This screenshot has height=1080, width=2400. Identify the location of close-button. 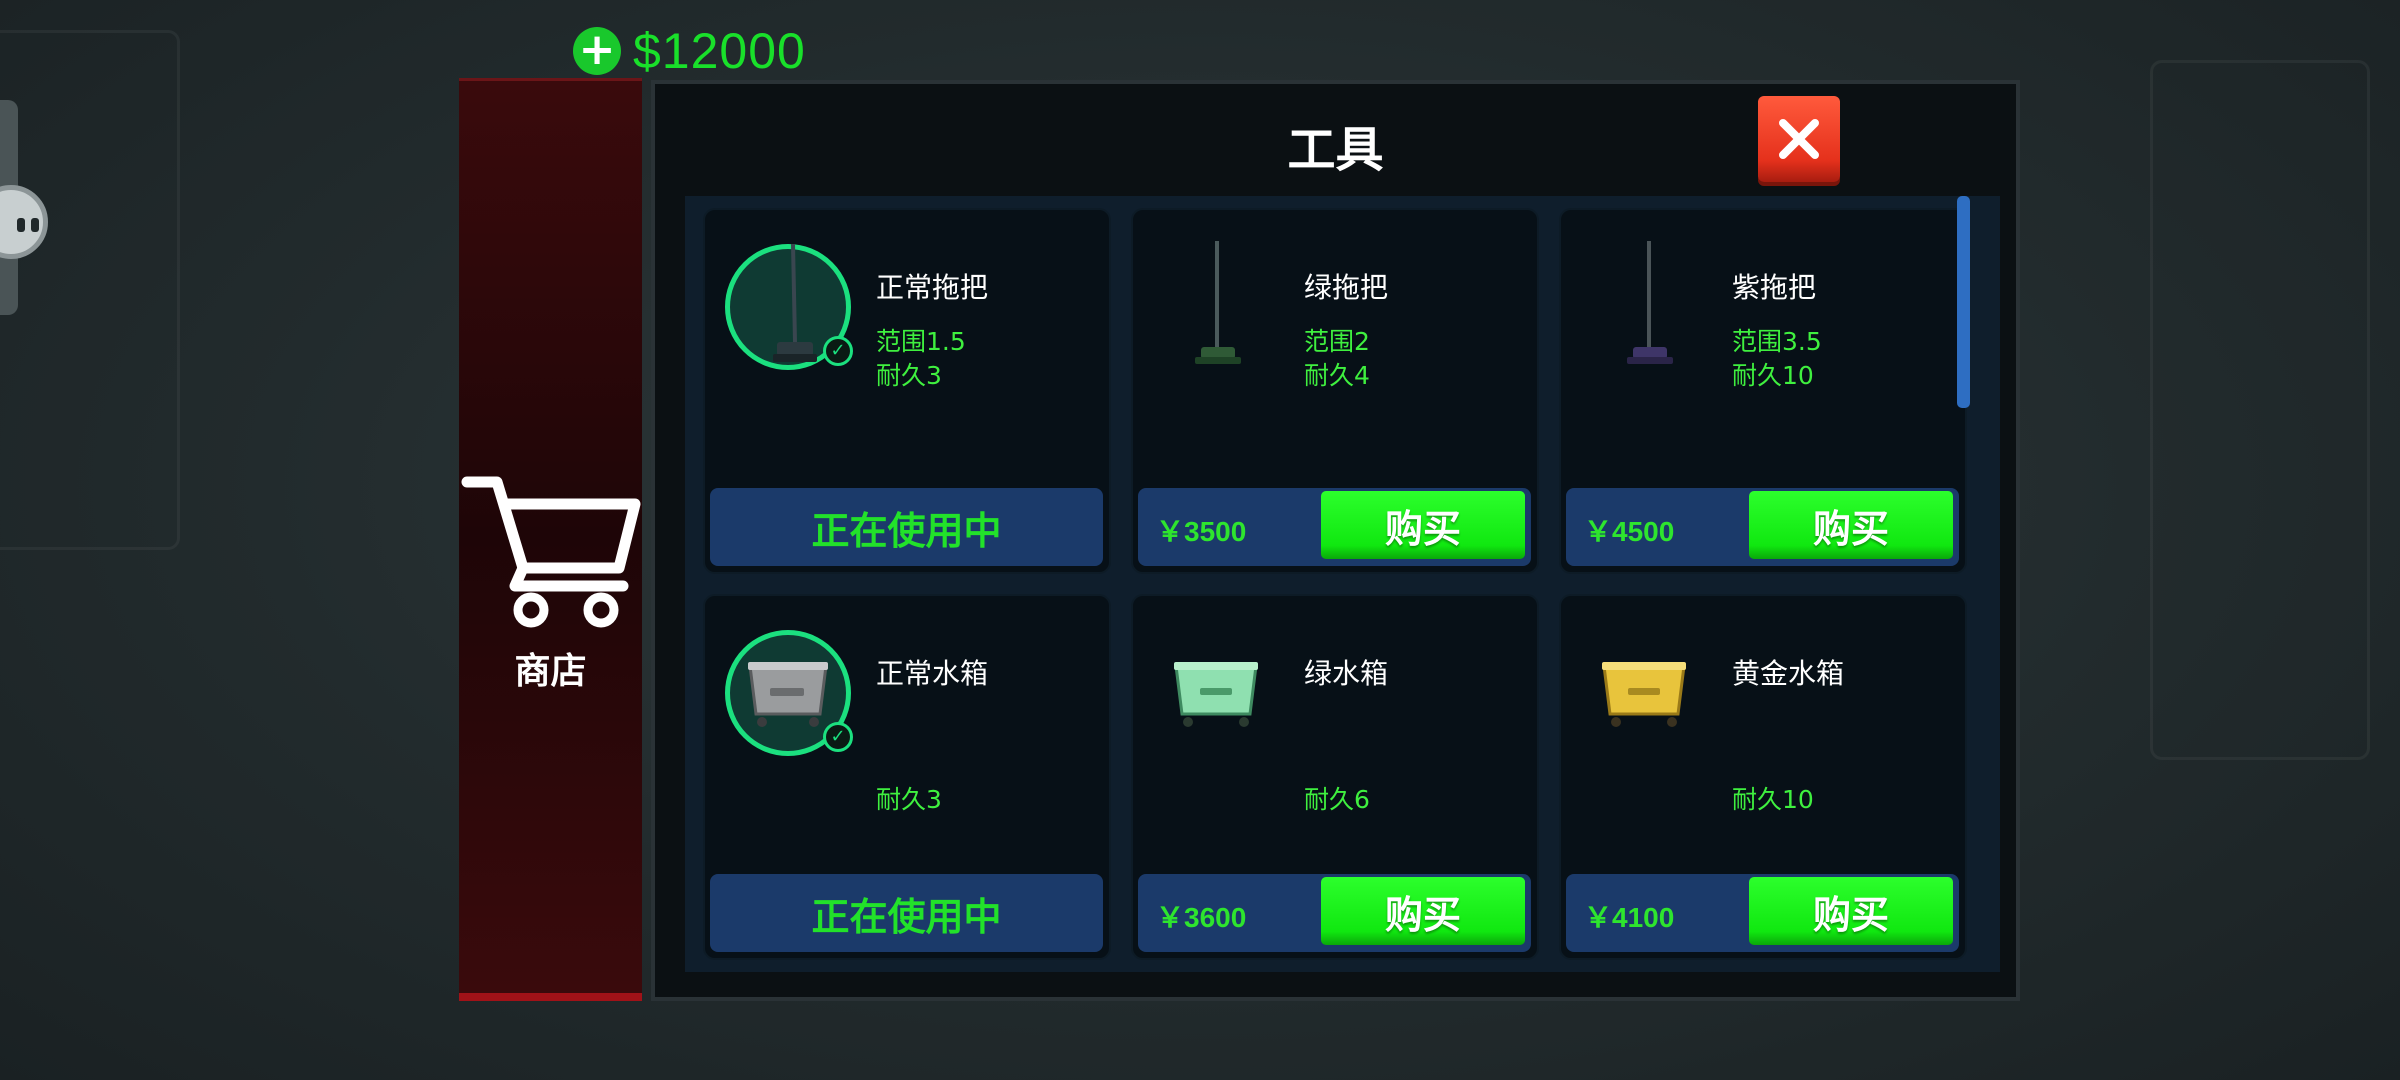
(1799, 139).